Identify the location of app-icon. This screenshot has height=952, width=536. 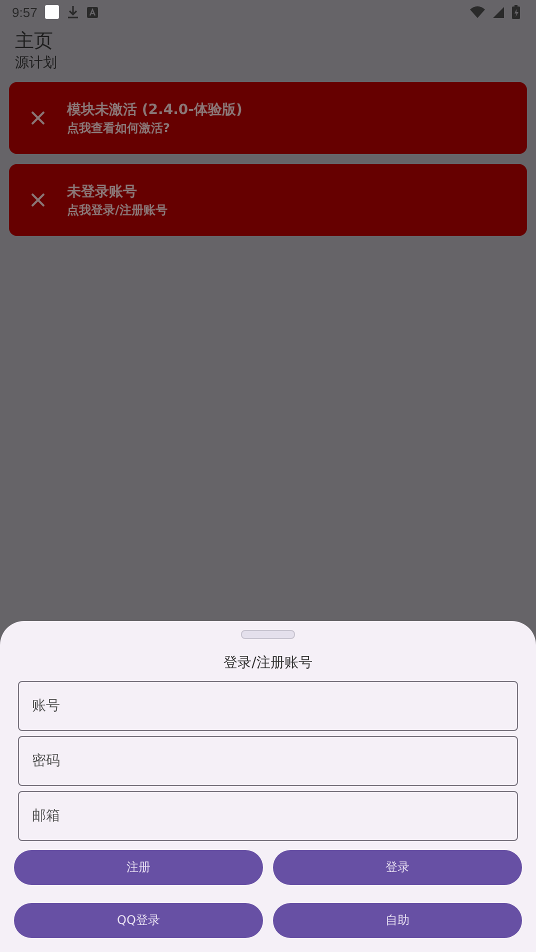
(92, 12).